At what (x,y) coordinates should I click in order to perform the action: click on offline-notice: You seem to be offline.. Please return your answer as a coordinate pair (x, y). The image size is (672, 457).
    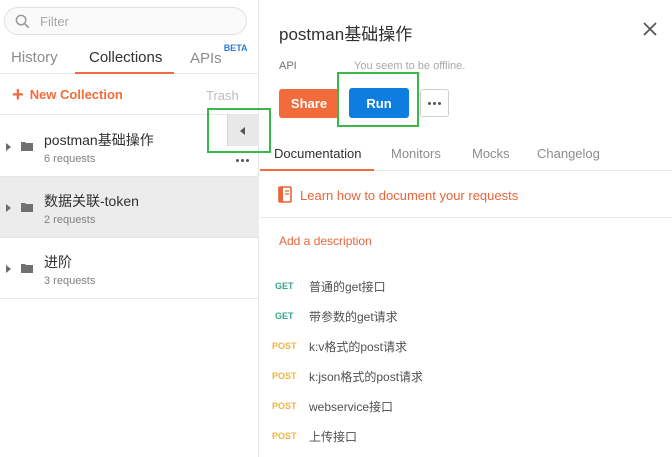
    Looking at the image, I should click on (410, 66).